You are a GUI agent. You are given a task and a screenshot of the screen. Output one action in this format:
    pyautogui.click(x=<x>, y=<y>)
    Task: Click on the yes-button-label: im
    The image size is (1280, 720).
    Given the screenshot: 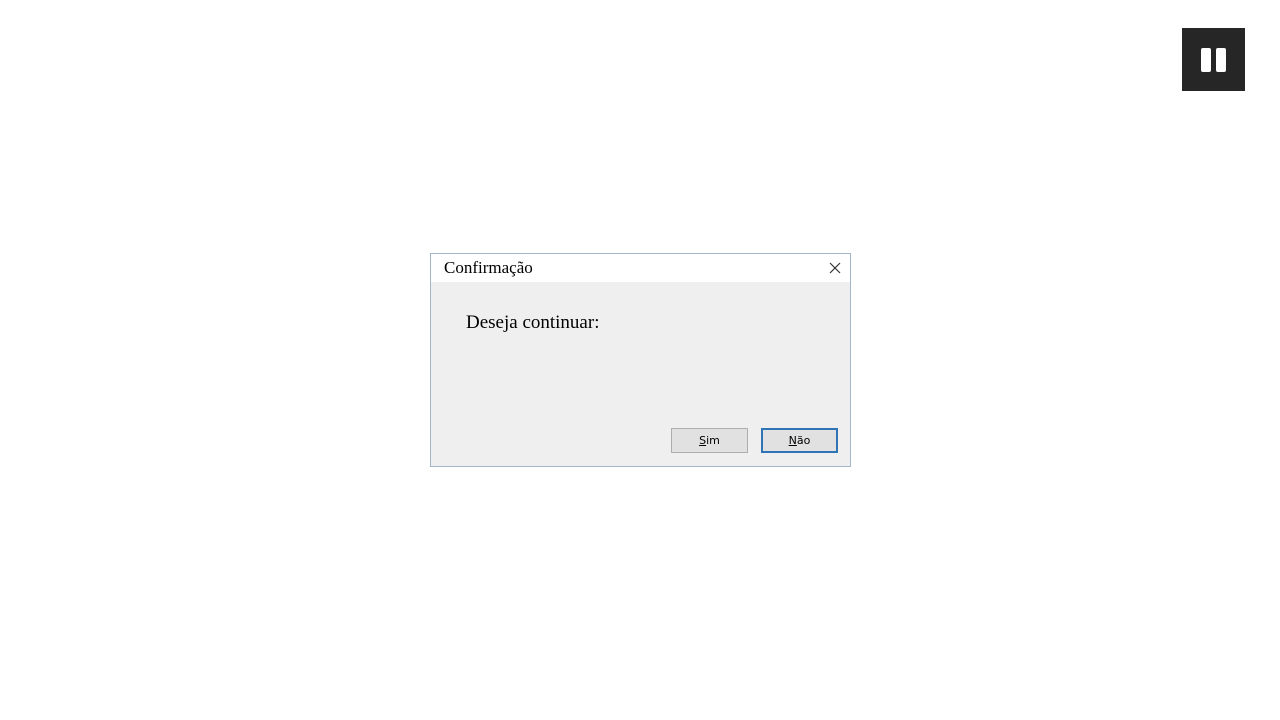 What is the action you would take?
    pyautogui.click(x=713, y=440)
    